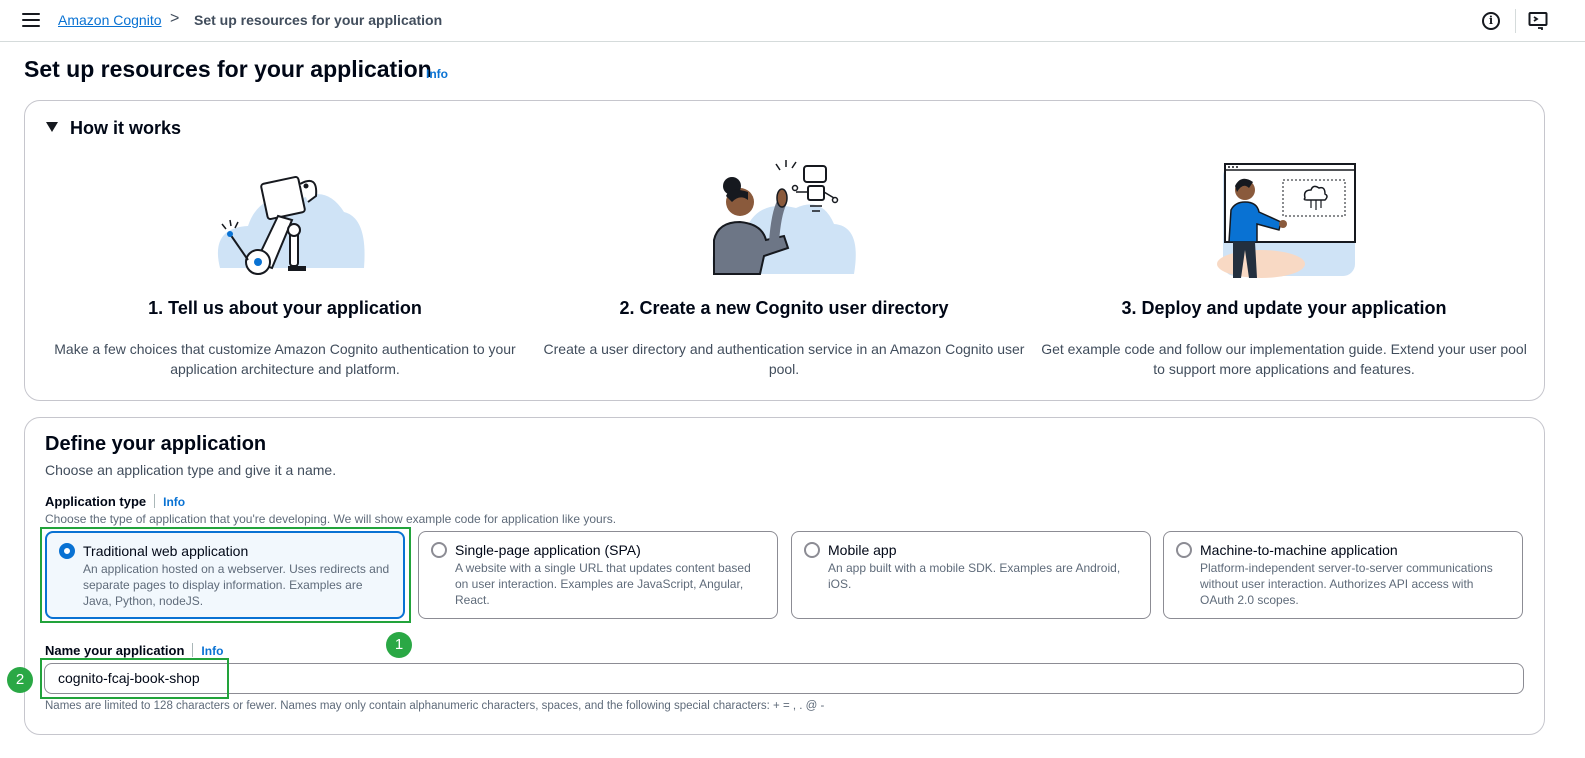 This screenshot has height=758, width=1585. I want to click on application-type-label: Application type Info, so click(115, 501).